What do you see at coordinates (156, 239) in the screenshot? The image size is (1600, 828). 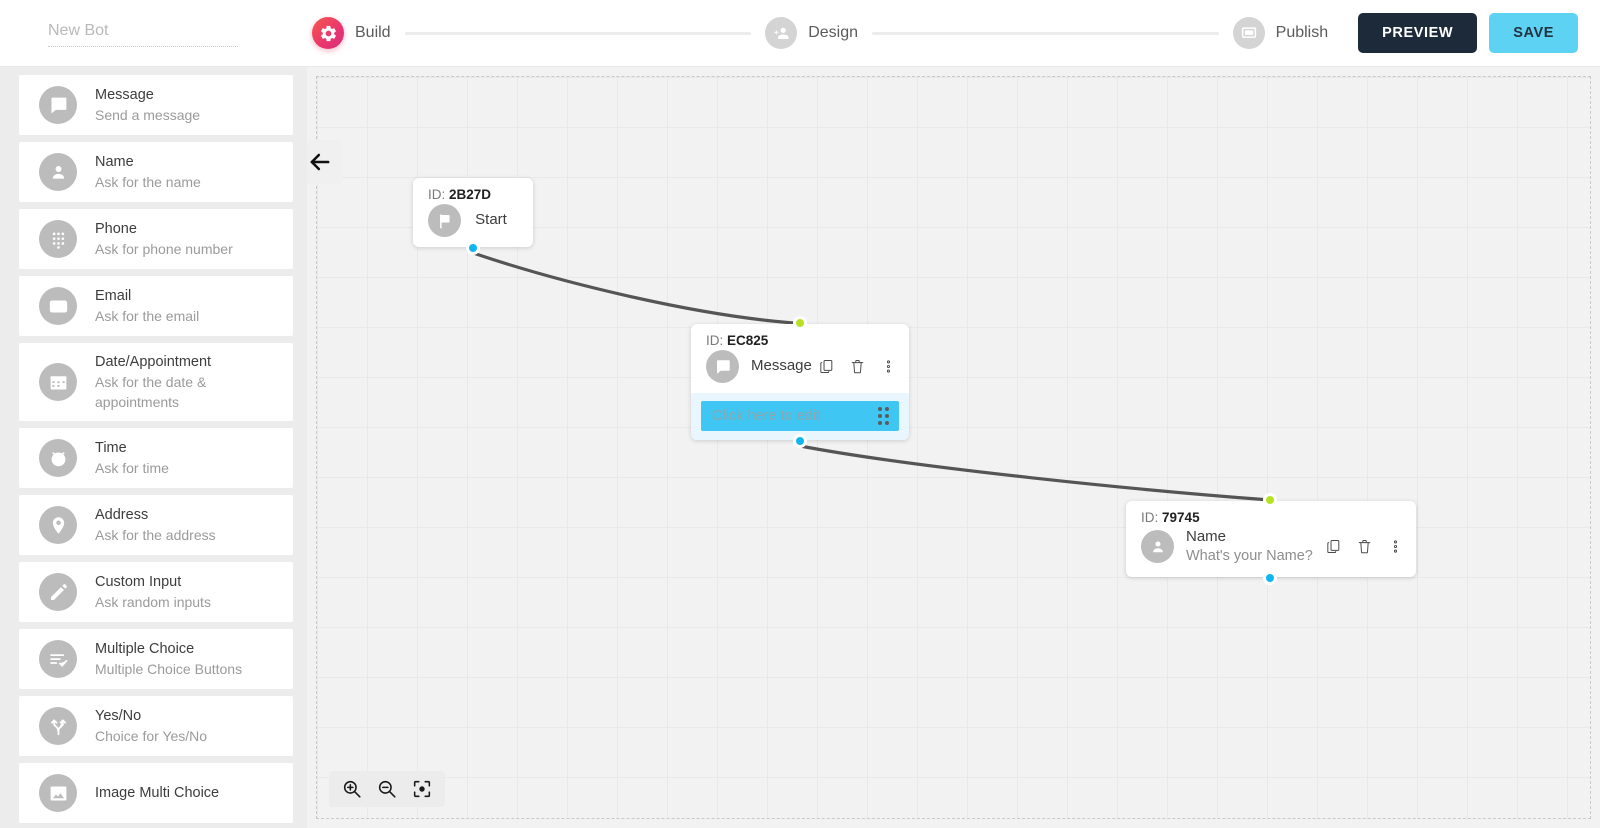 I see `sidebar-item-phone: Phone Ask for phone number` at bounding box center [156, 239].